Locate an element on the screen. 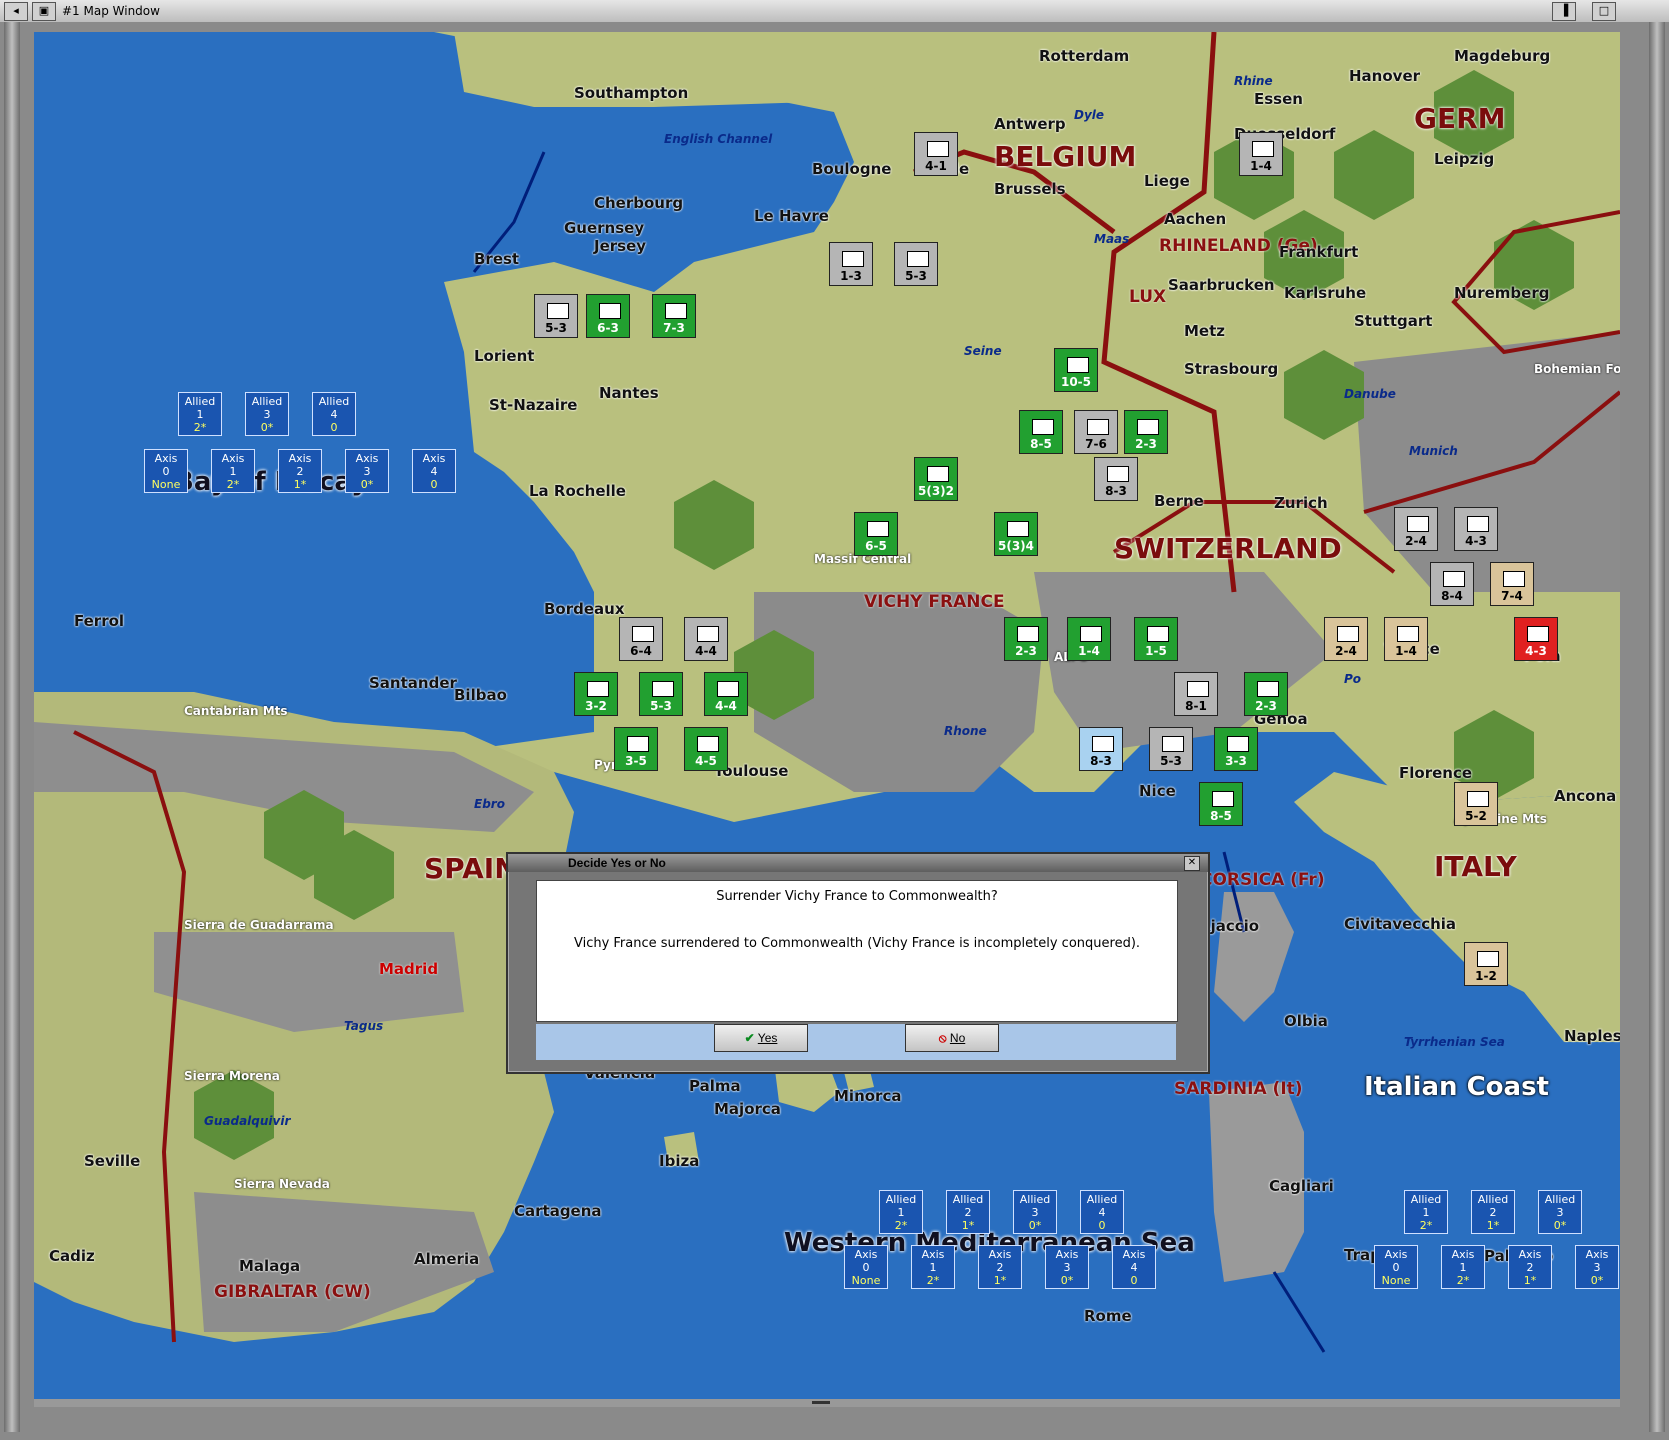 Image resolution: width=1669 pixels, height=1440 pixels. pool-number: 4 is located at coordinates (434, 471).